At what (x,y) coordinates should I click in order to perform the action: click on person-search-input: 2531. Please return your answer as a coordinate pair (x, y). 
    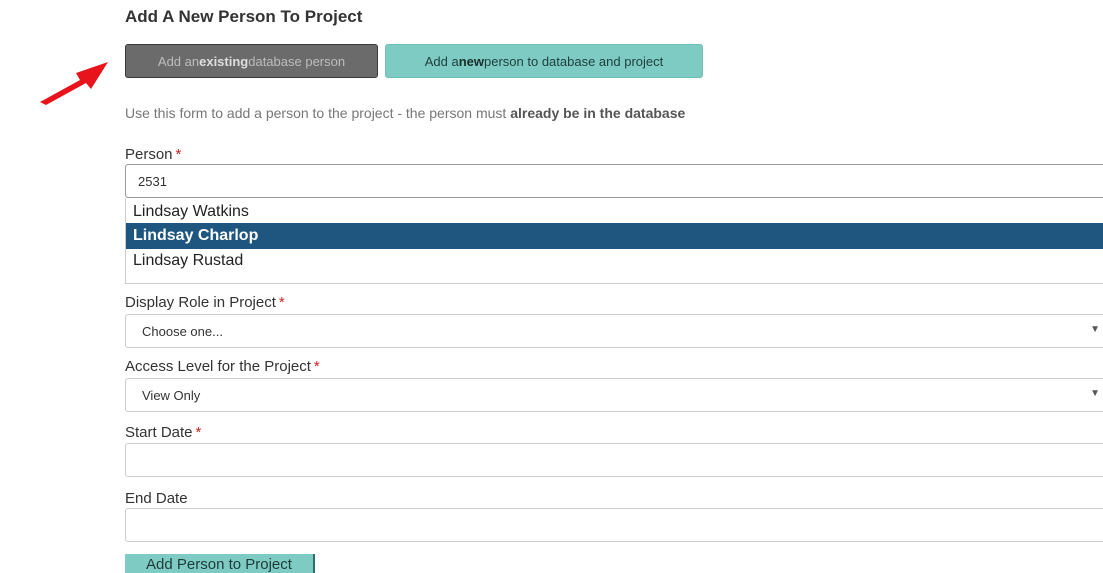
    Looking at the image, I should click on (614, 181).